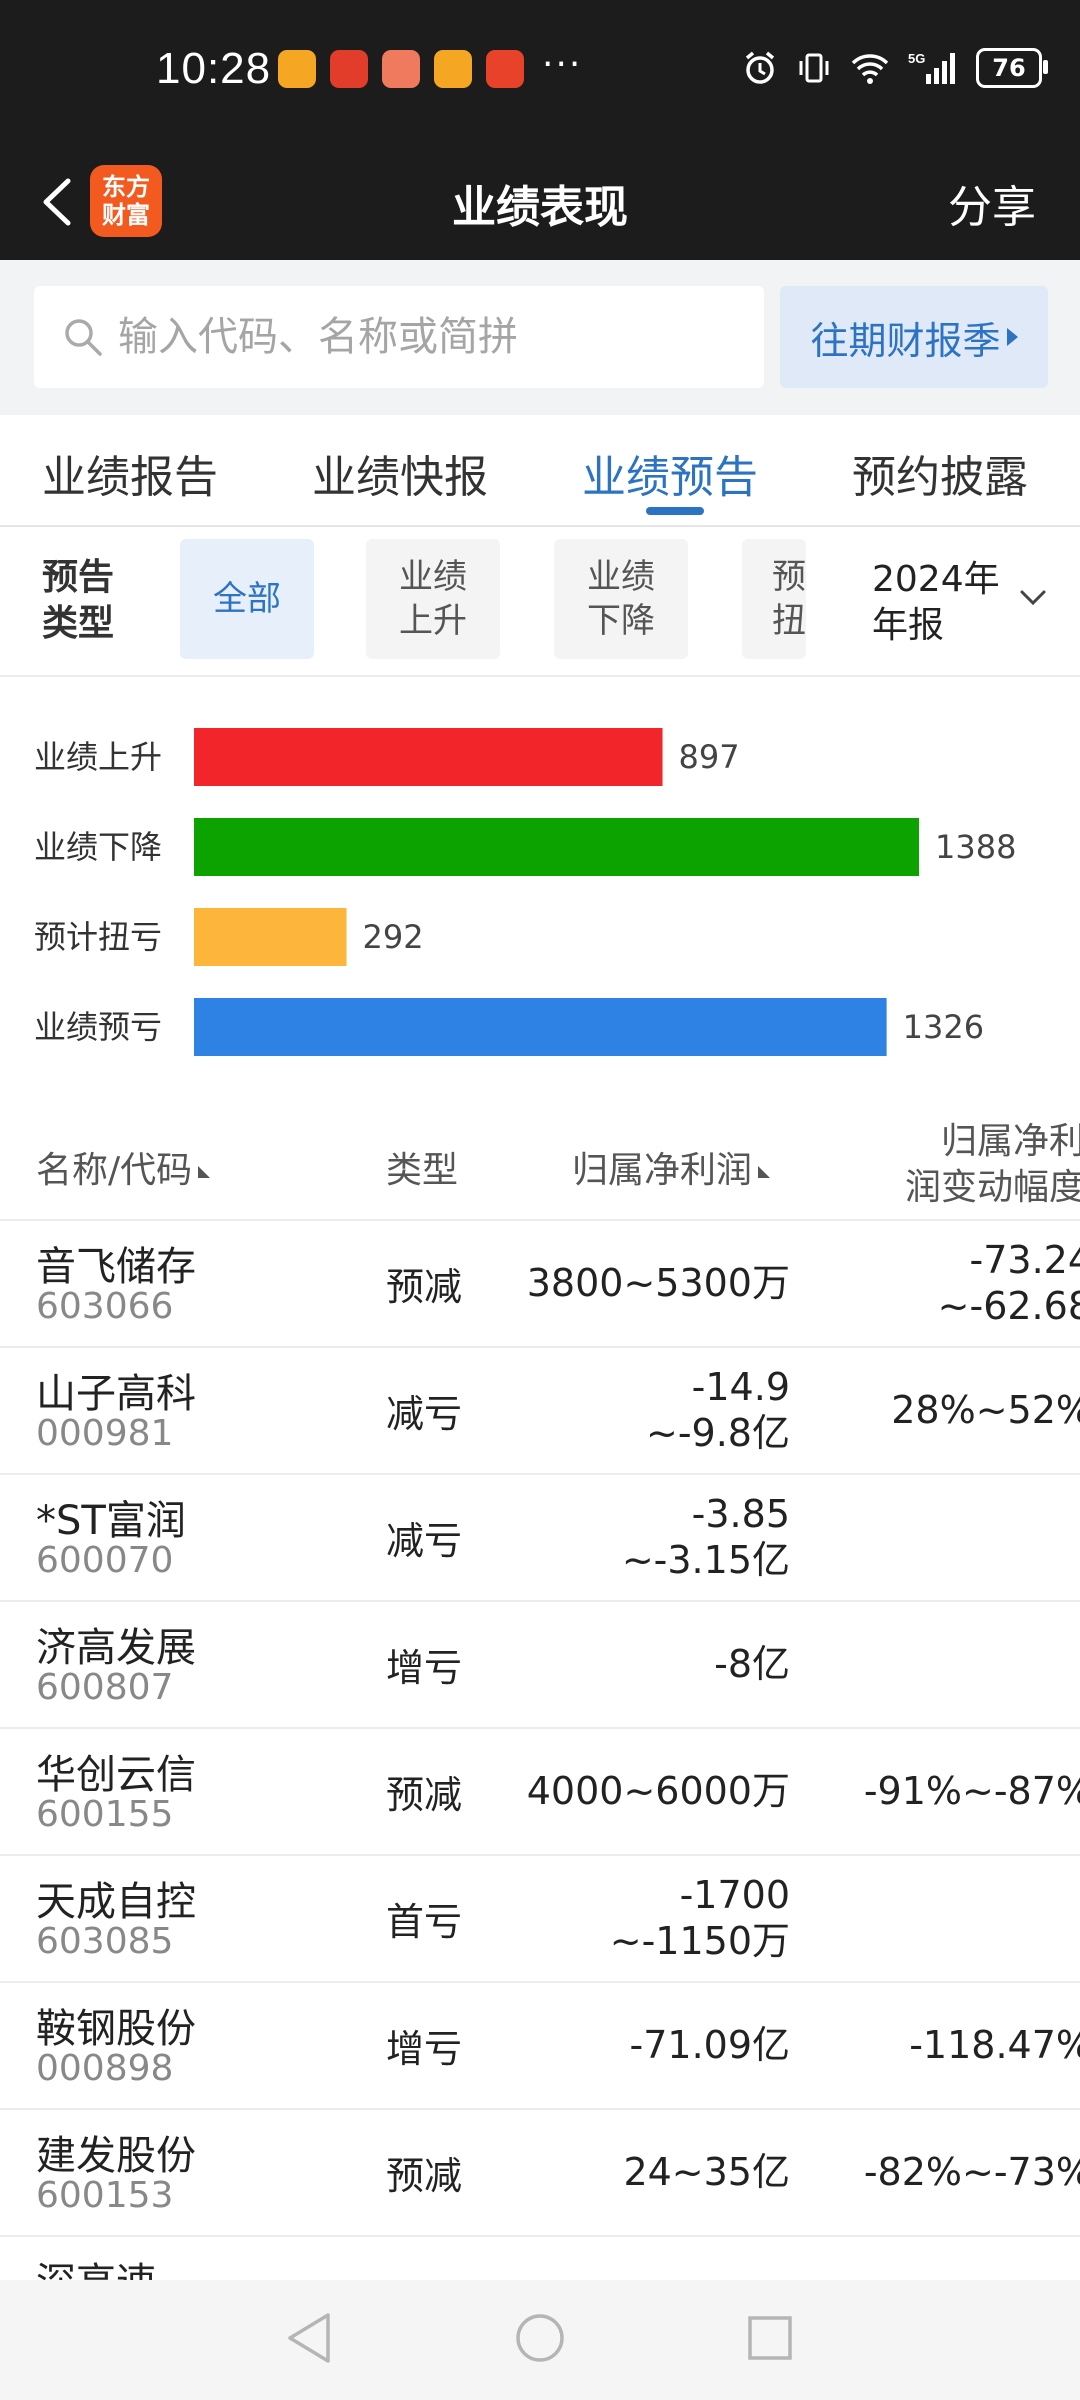 The height and width of the screenshot is (2400, 1080). Describe the element at coordinates (116, 1394) in the screenshot. I see `stock-name: 山子高科` at that location.